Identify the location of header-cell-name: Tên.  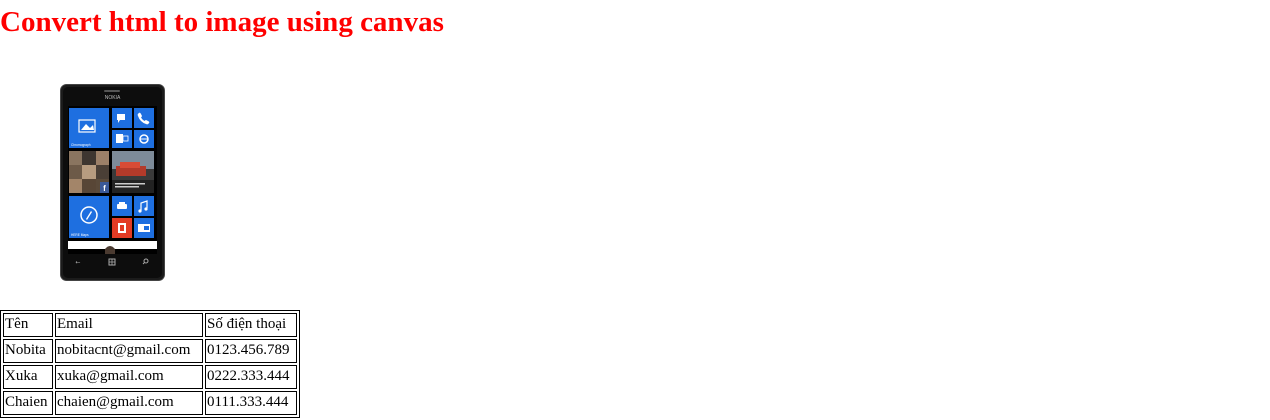
(28, 325).